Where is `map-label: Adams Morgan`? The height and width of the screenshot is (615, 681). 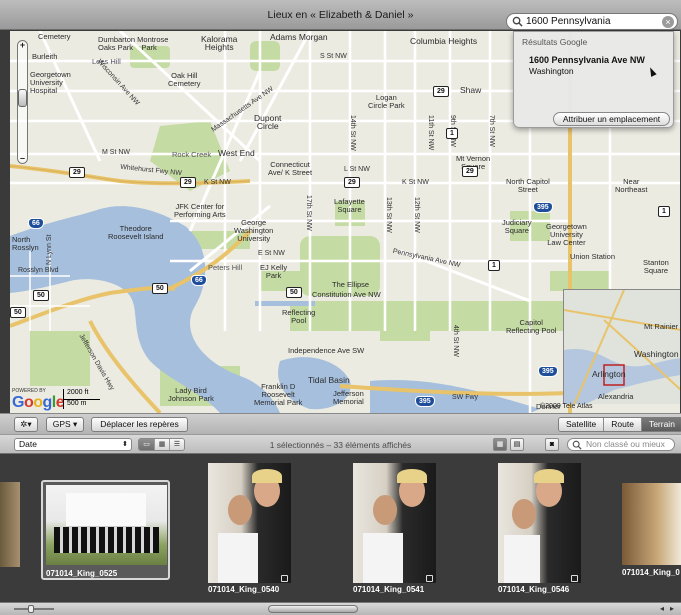
map-label: Adams Morgan is located at coordinates (299, 37).